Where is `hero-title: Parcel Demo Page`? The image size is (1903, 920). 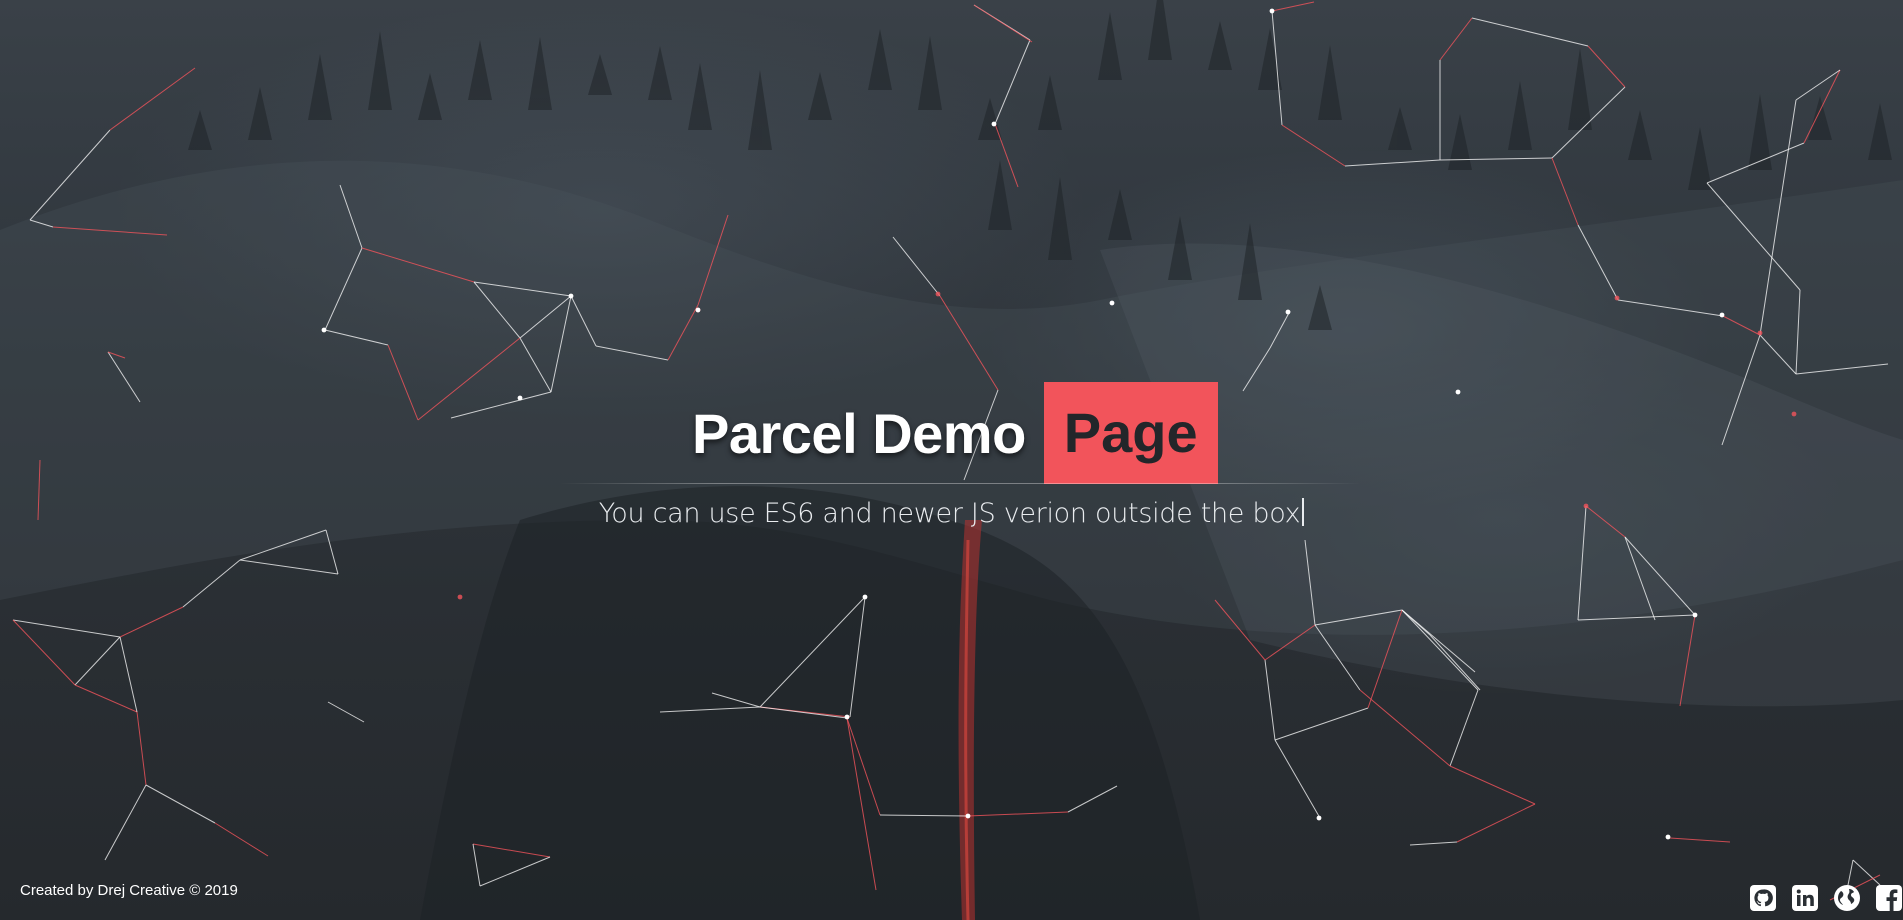
hero-title: Parcel Demo Page is located at coordinates (955, 433).